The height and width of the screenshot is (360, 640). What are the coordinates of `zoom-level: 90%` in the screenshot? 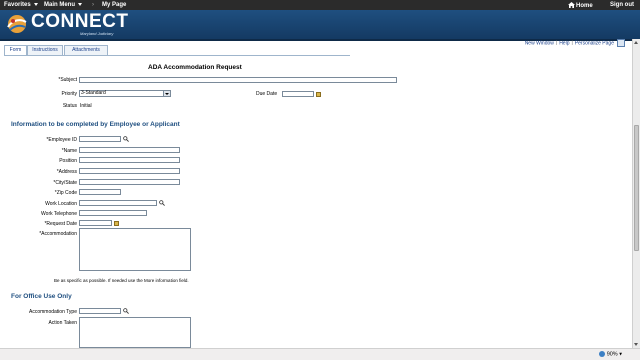 It's located at (612, 354).